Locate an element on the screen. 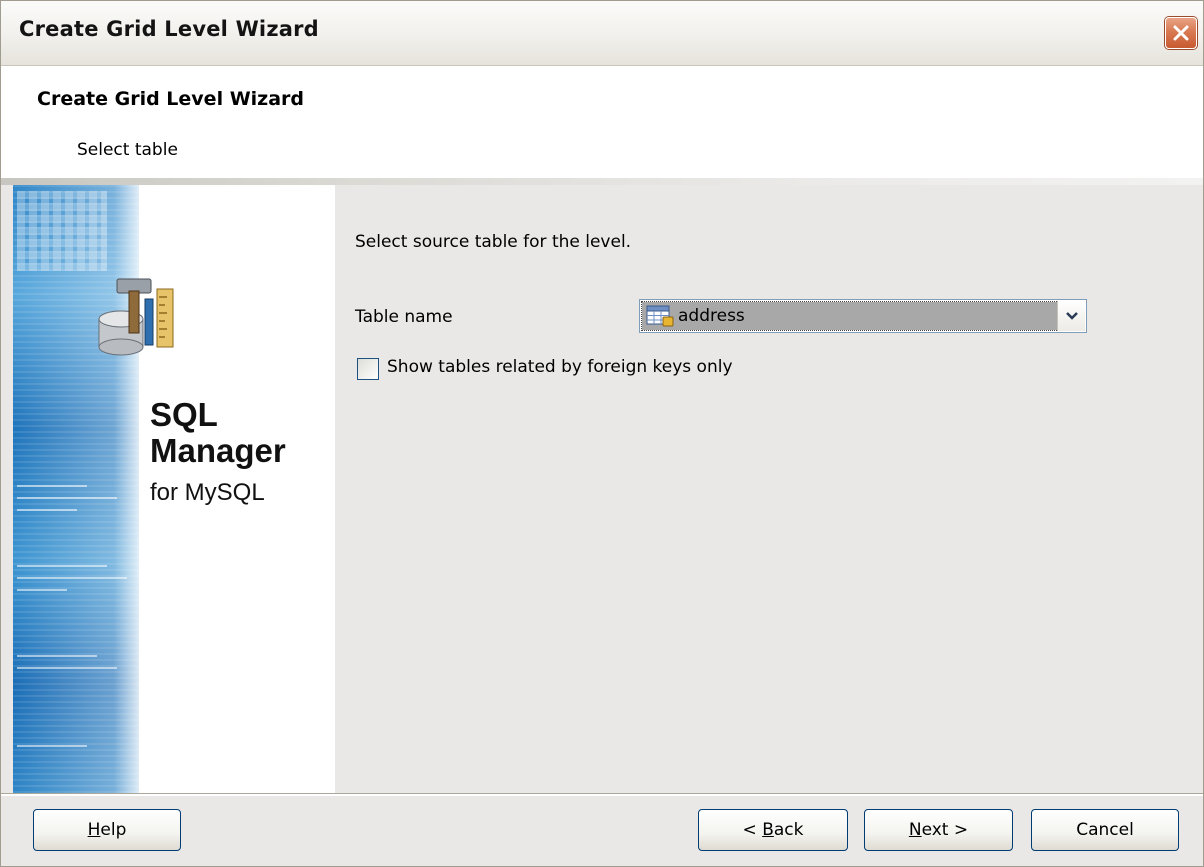 This screenshot has height=867, width=1204. next-button: Next > is located at coordinates (938, 830).